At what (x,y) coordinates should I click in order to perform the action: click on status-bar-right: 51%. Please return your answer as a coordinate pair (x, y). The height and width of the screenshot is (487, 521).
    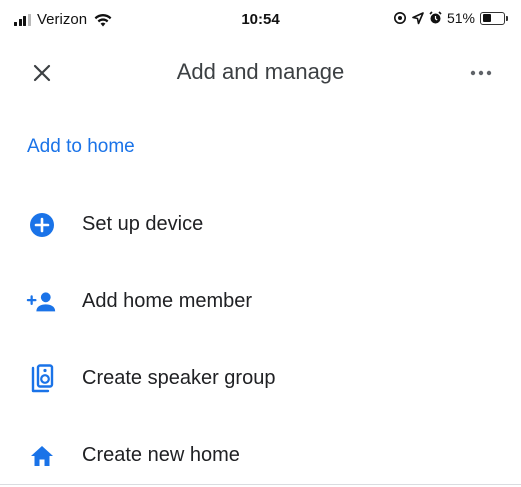
    Looking at the image, I should click on (450, 18).